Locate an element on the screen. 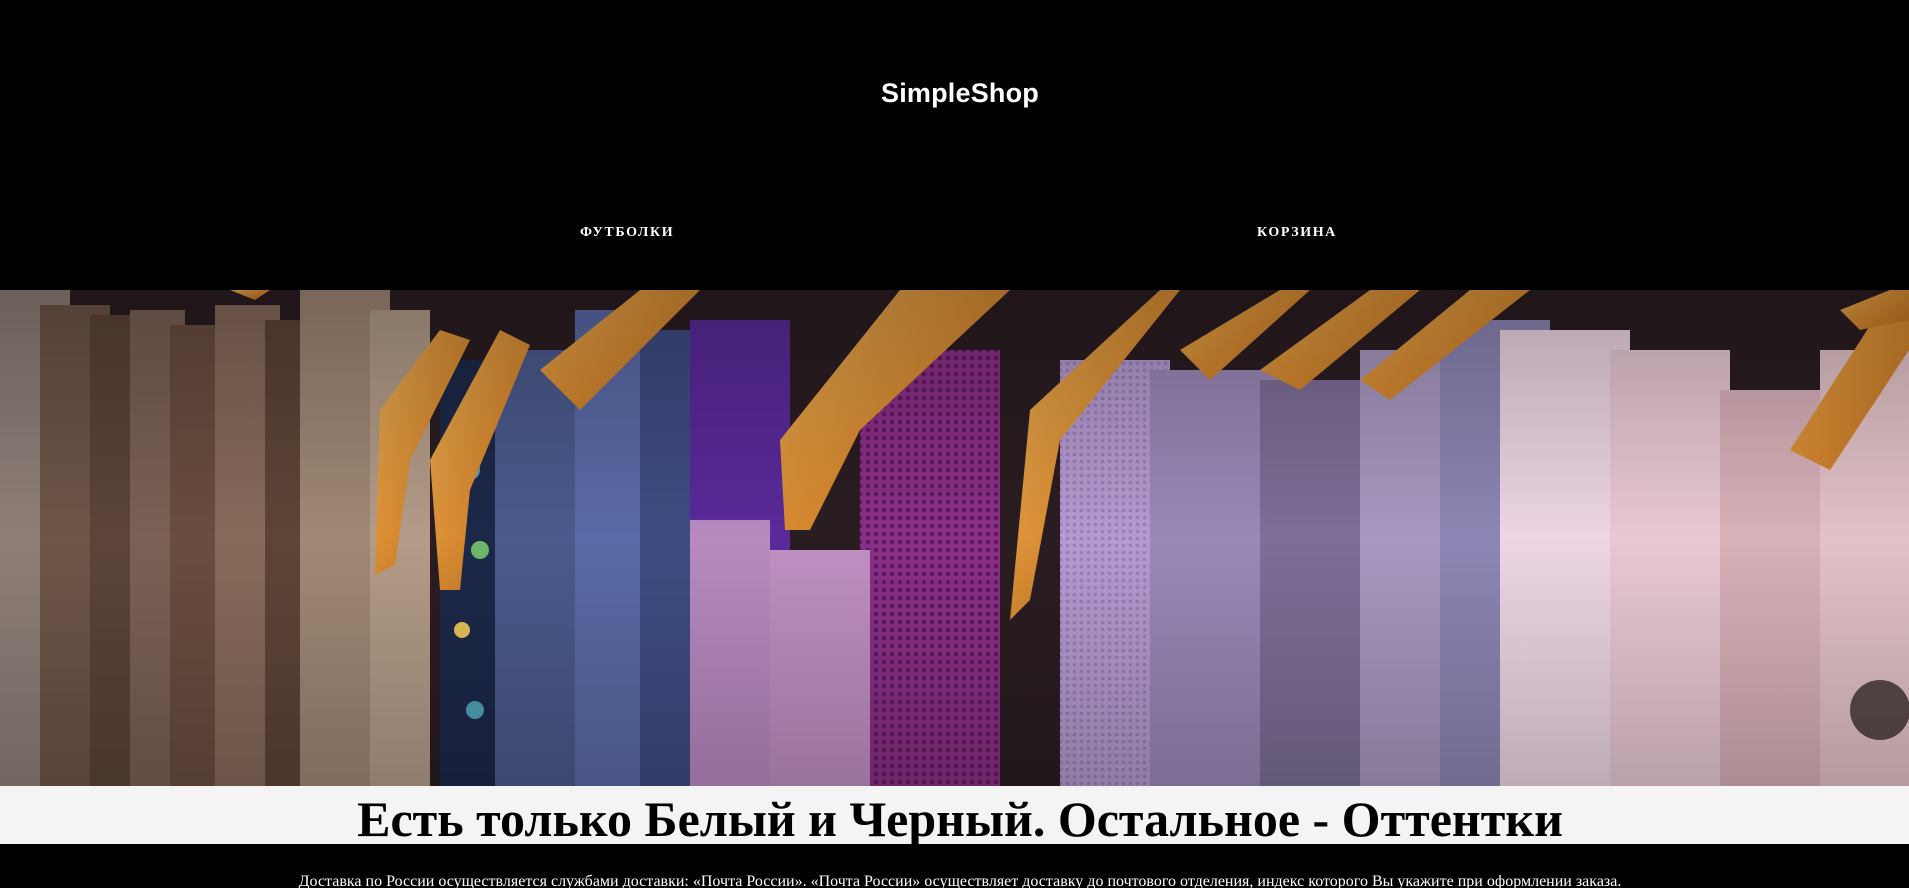 Image resolution: width=1909 pixels, height=888 pixels. brand-logo: SimpleShop is located at coordinates (954, 93).